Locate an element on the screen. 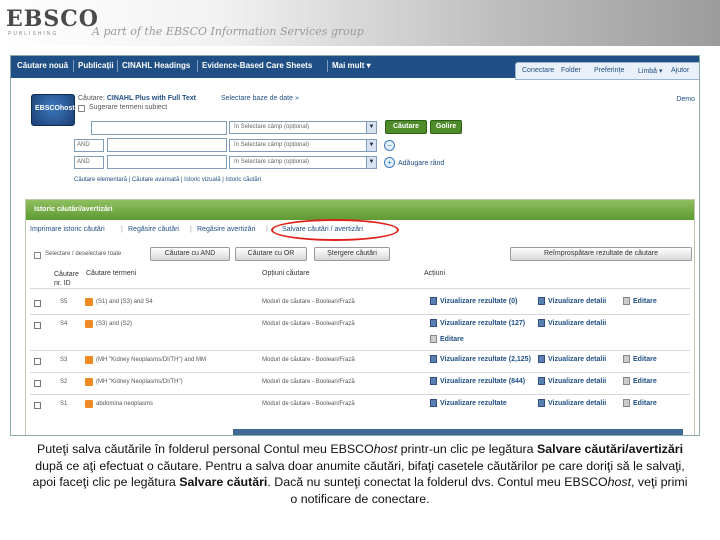  search-with-and-button: Căutare cu AND is located at coordinates (190, 254).